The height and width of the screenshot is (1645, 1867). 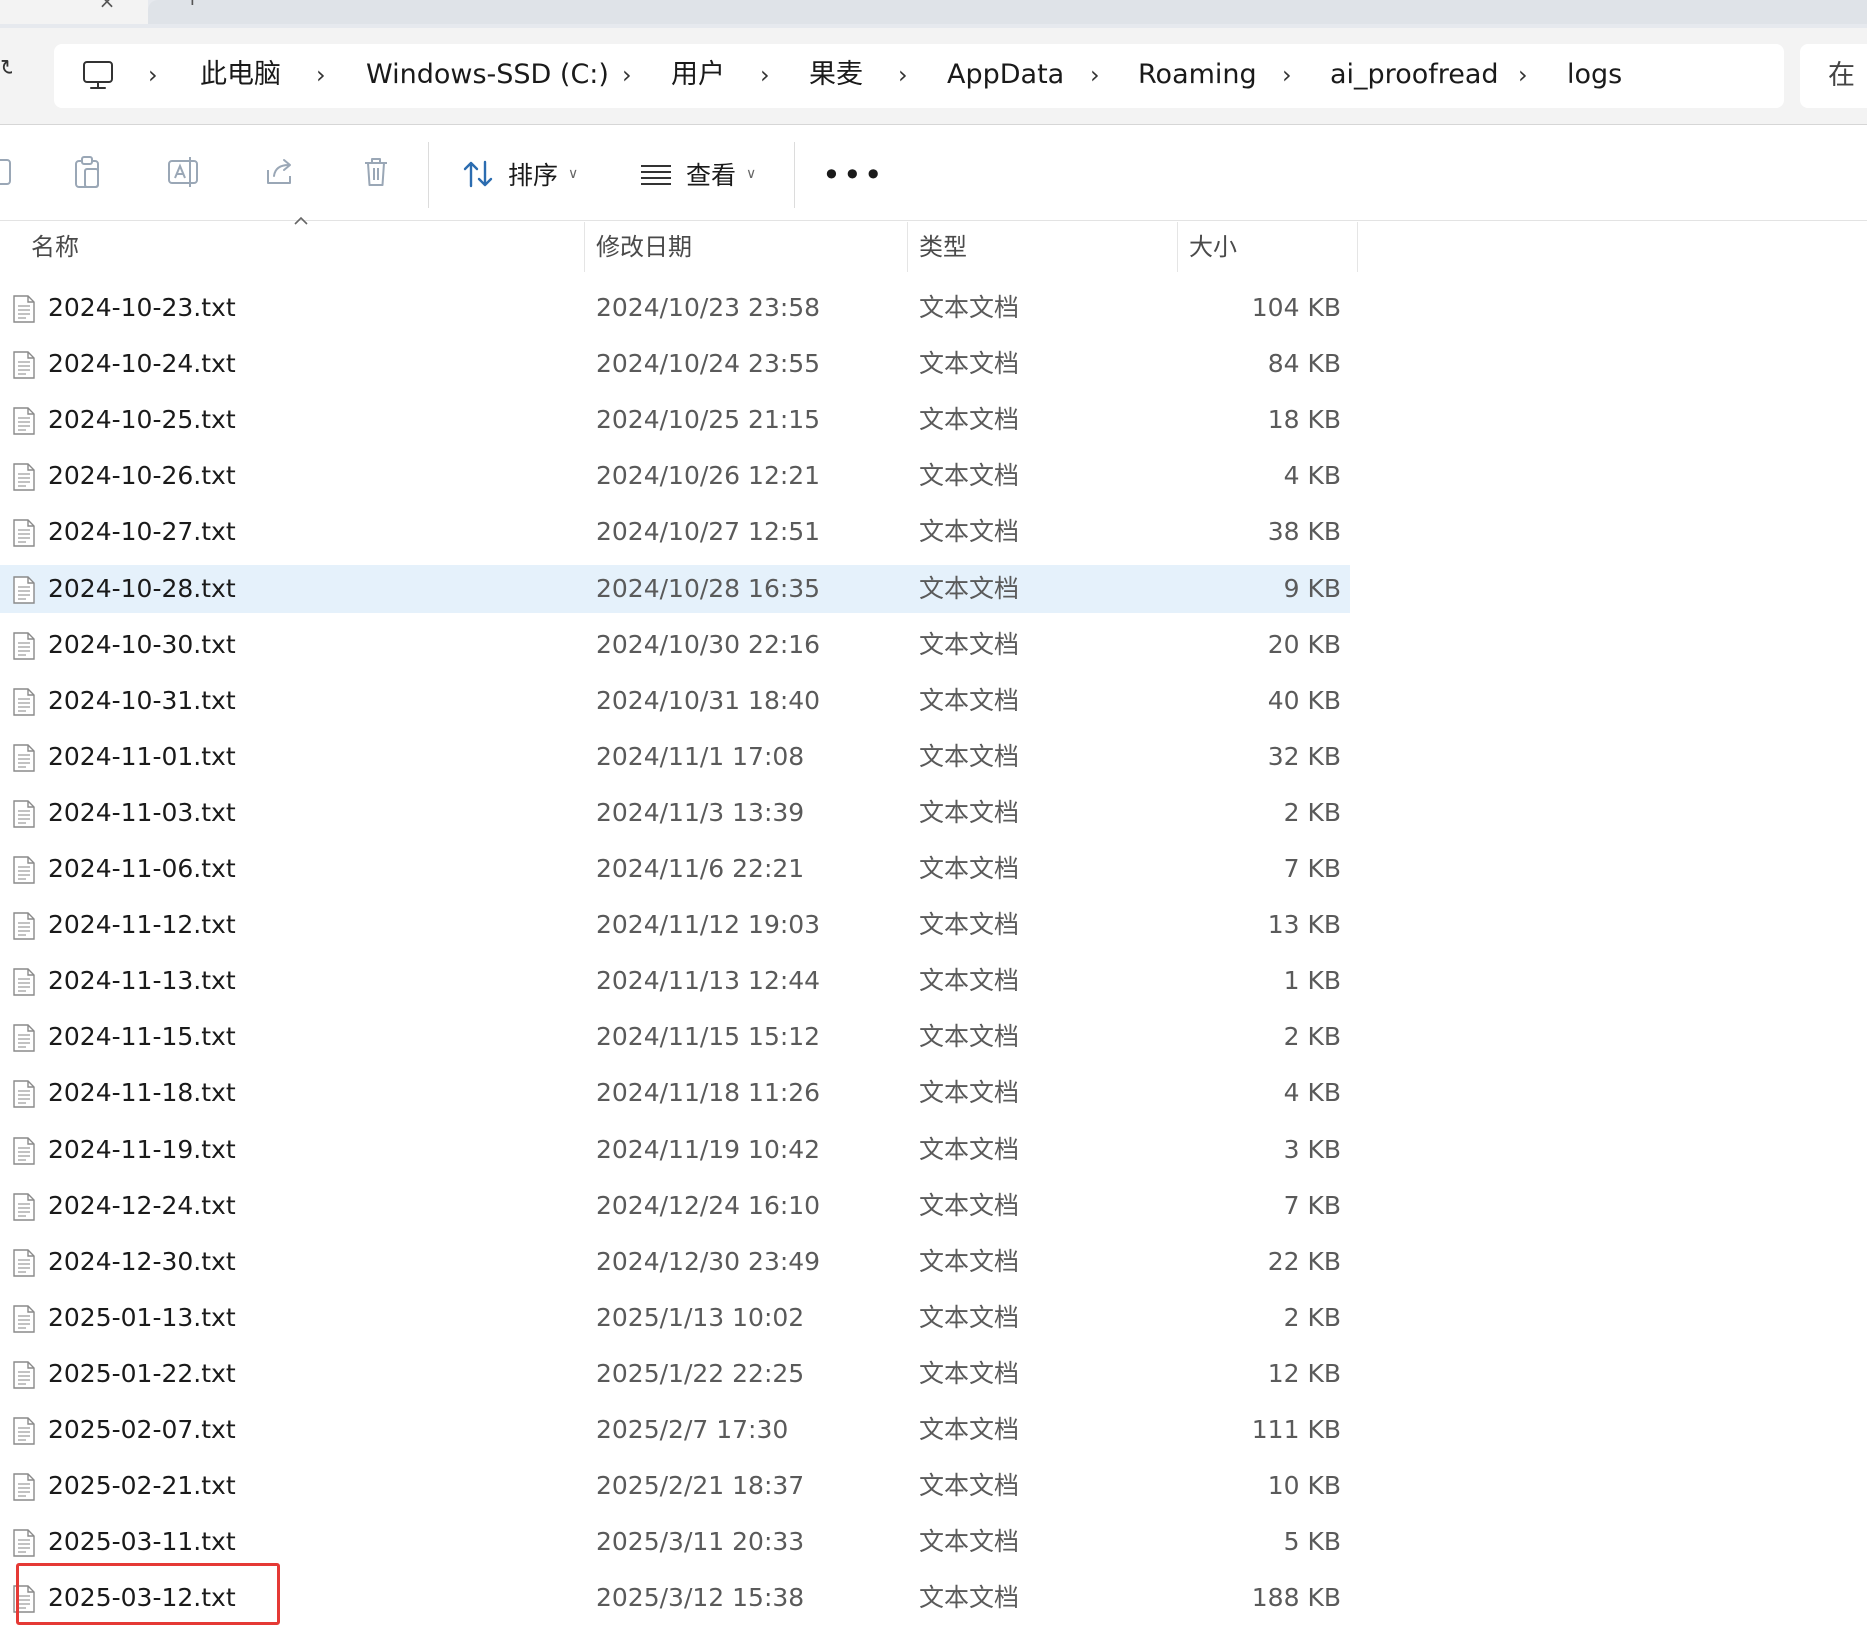 I want to click on file-date: 2024/10/23 23:58, so click(x=708, y=307).